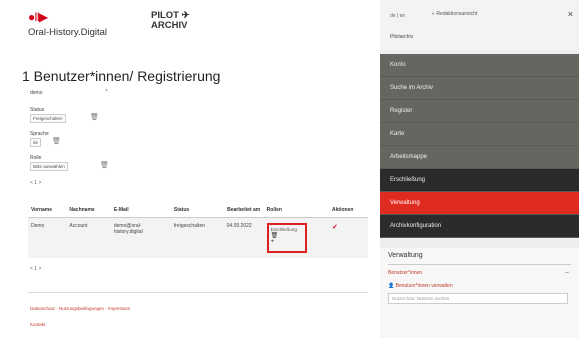 The width and height of the screenshot is (579, 338). Describe the element at coordinates (140, 210) in the screenshot. I see `col-email: E-Mail` at that location.